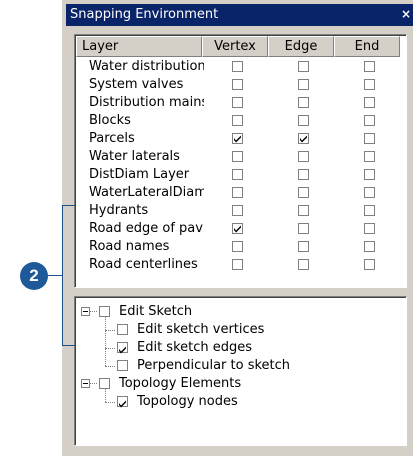  Describe the element at coordinates (129, 246) in the screenshot. I see `layer-name: Road names` at that location.